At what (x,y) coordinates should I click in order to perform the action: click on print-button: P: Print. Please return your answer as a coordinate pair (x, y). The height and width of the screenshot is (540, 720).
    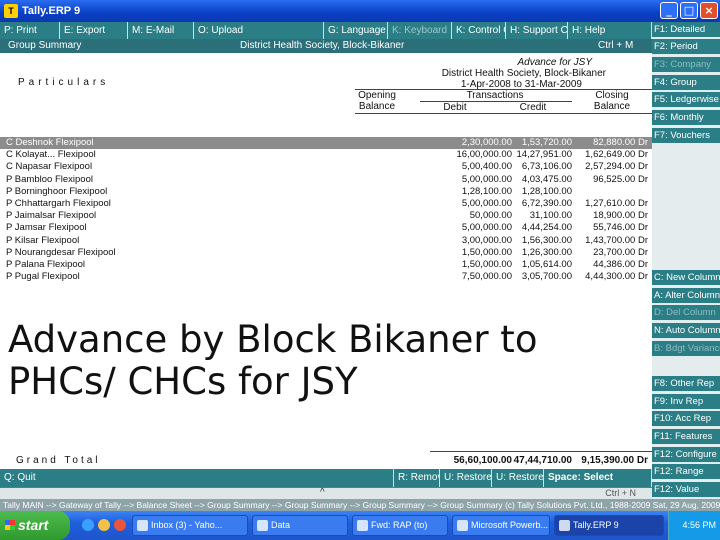
    Looking at the image, I should click on (30, 30).